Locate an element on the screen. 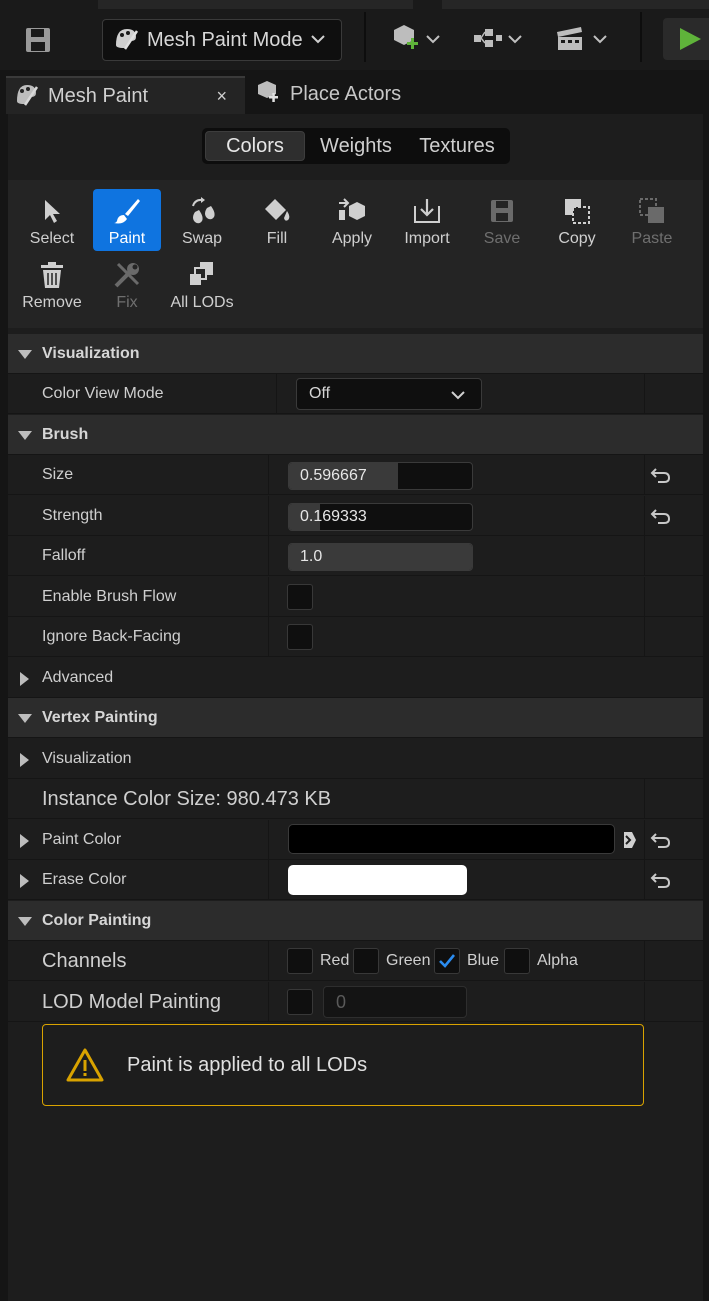  category-visualization: Visualization is located at coordinates (355, 354).